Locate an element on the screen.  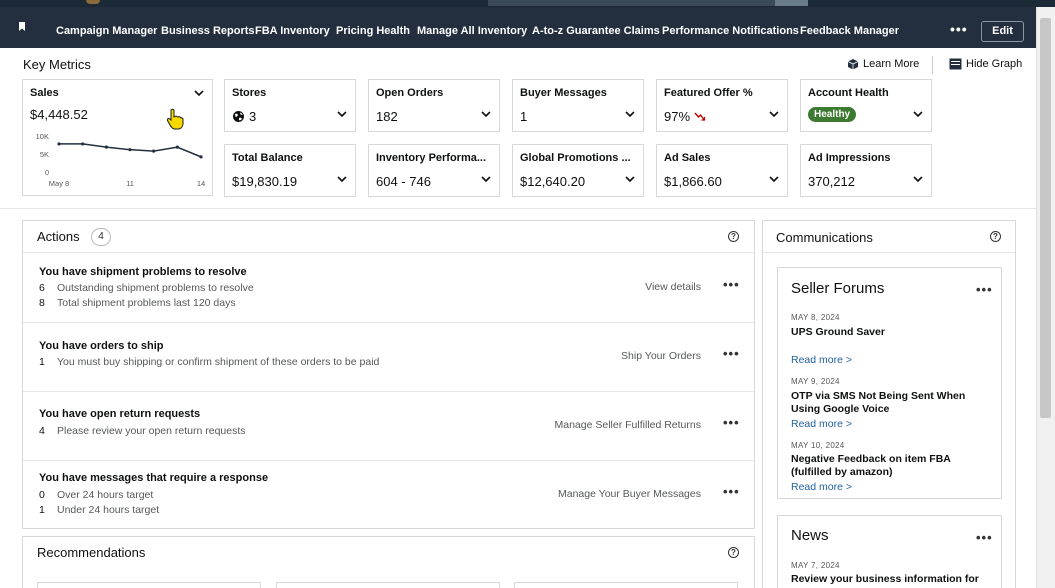
metric-card-open-orders: Open Orders 182 is located at coordinates (434, 105).